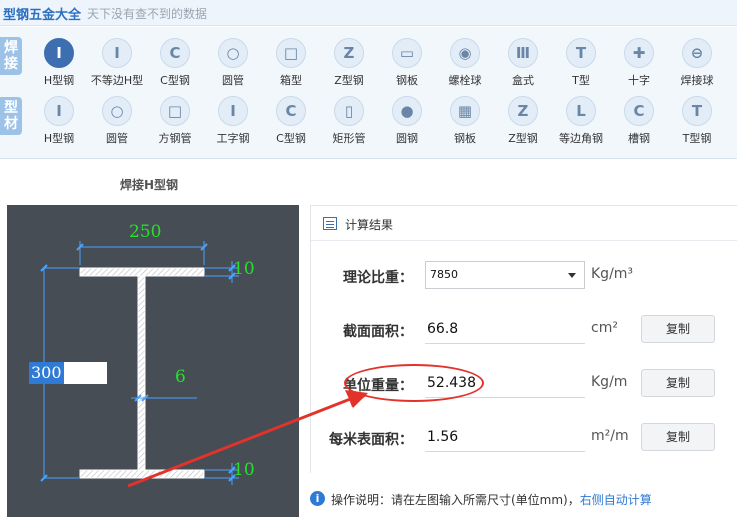 This screenshot has height=524, width=737. What do you see at coordinates (142, 474) in the screenshot?
I see `bottom-flange` at bounding box center [142, 474].